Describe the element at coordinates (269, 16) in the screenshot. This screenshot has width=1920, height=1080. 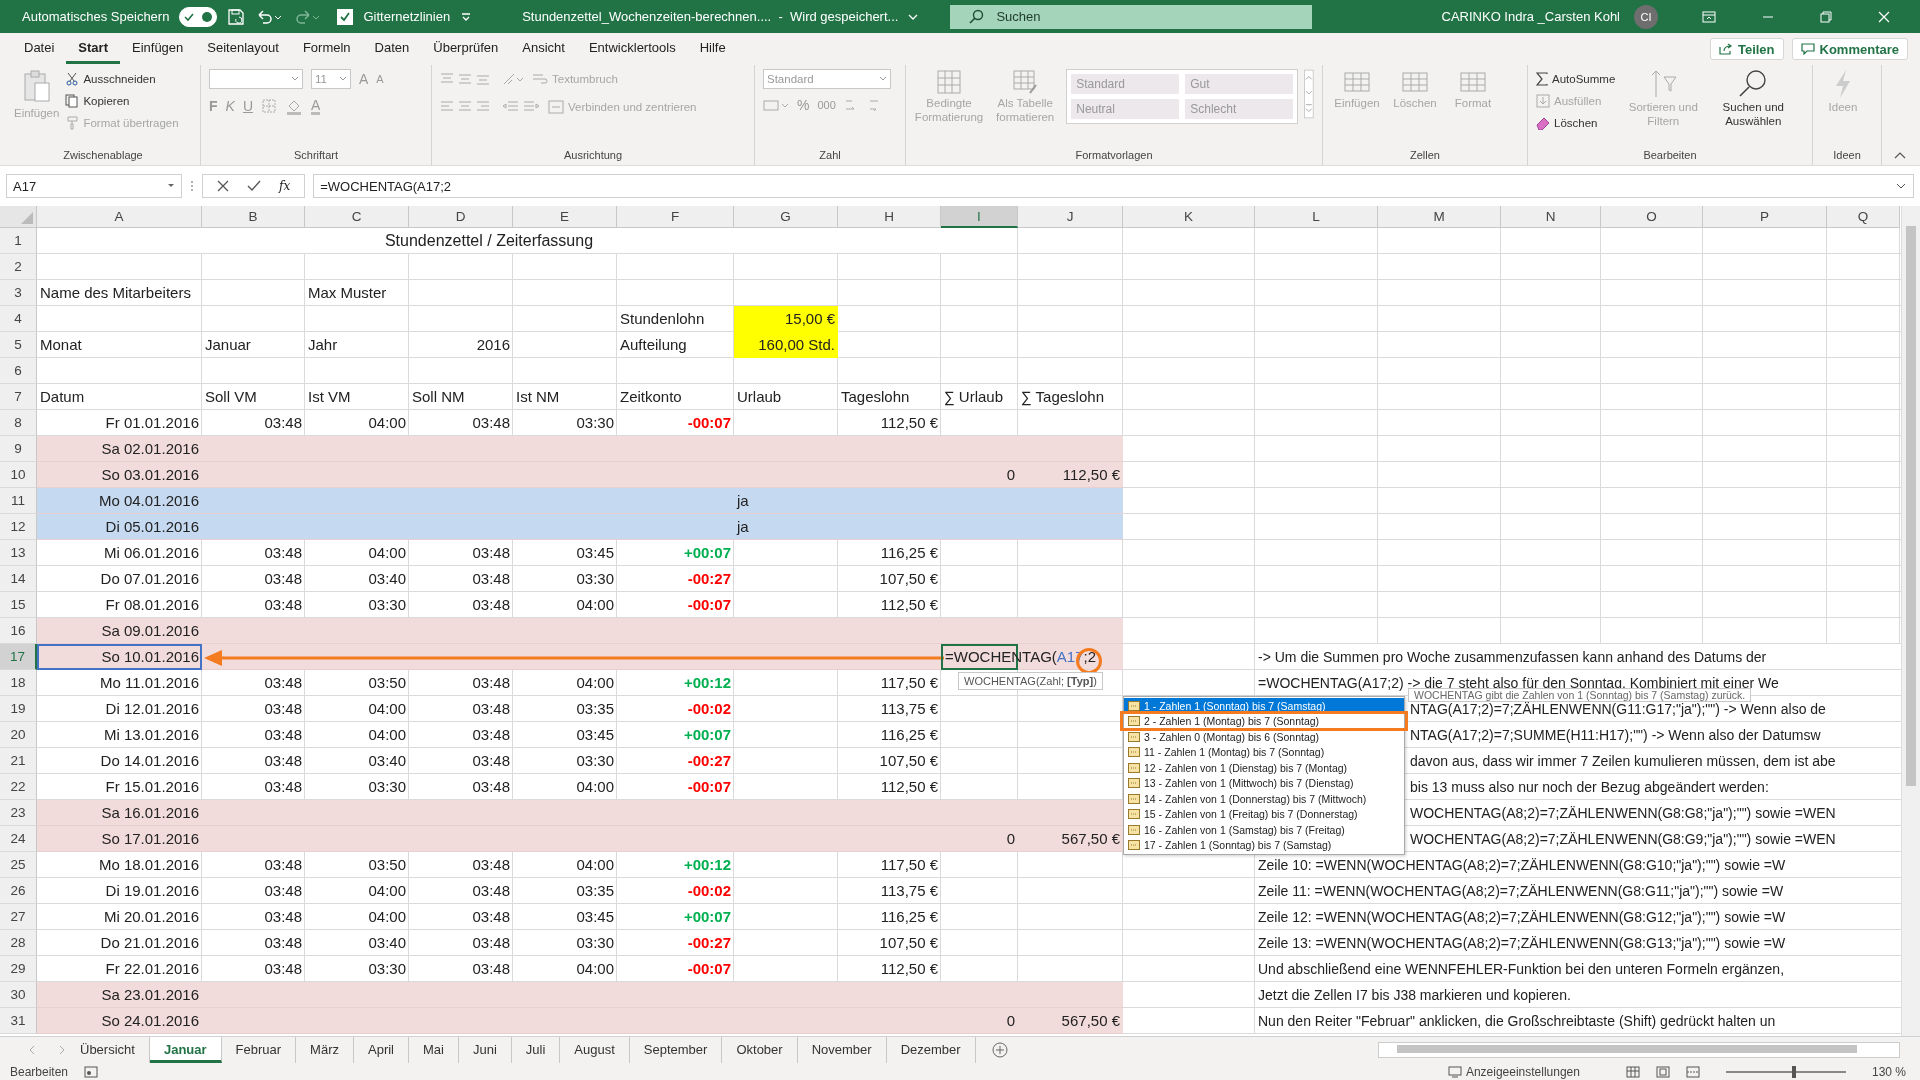
I see `undo-icon` at that location.